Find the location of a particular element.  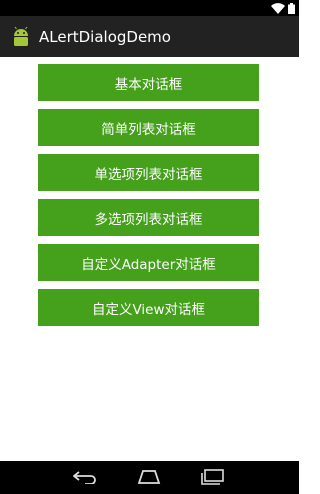

back-icon is located at coordinates (86, 477).